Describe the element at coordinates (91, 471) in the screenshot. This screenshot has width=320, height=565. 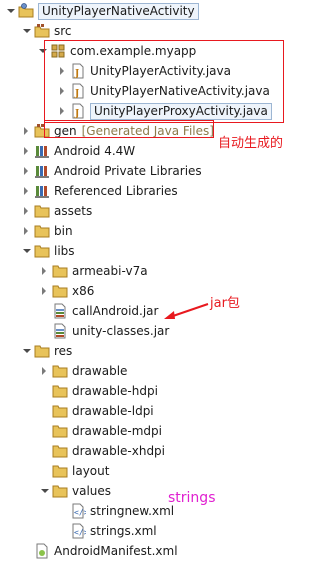
I see `tree-item-label: layout` at that location.